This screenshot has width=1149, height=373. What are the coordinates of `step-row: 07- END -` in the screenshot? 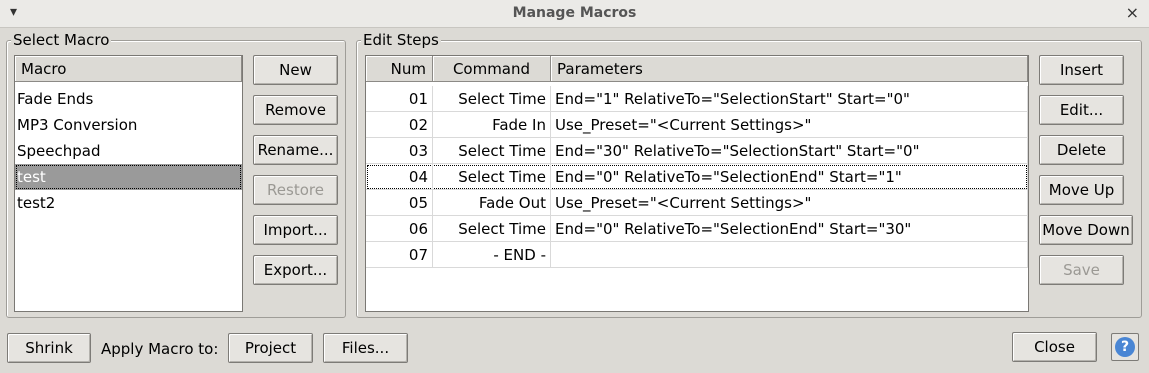 It's located at (697, 255).